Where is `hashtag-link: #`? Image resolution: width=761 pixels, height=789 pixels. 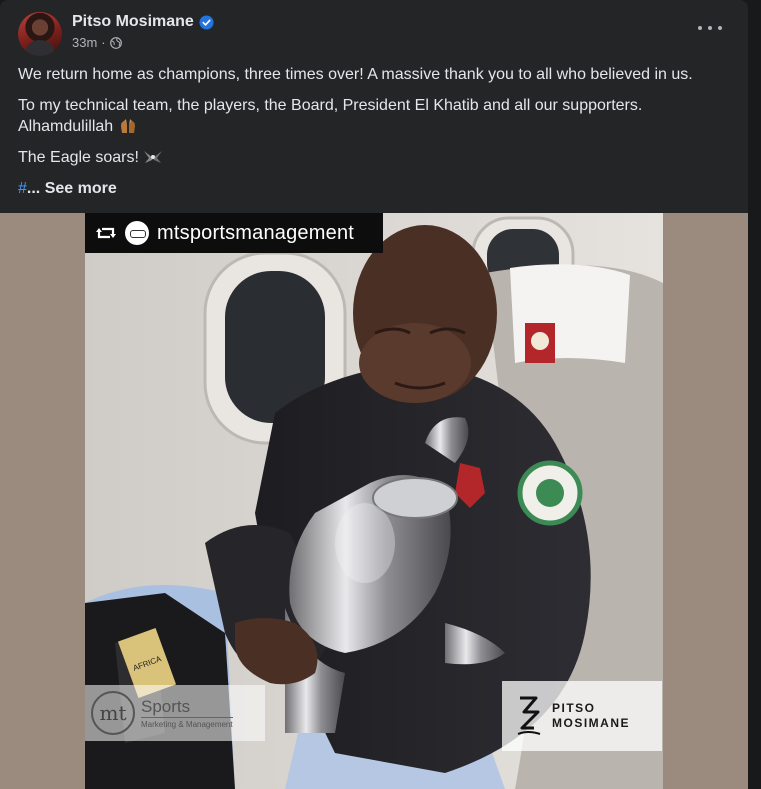
hashtag-link: # is located at coordinates (22, 188).